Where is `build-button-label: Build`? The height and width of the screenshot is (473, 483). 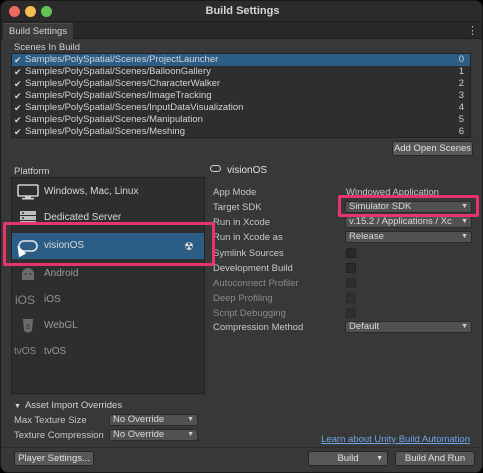
build-button-label: Build is located at coordinates (348, 458).